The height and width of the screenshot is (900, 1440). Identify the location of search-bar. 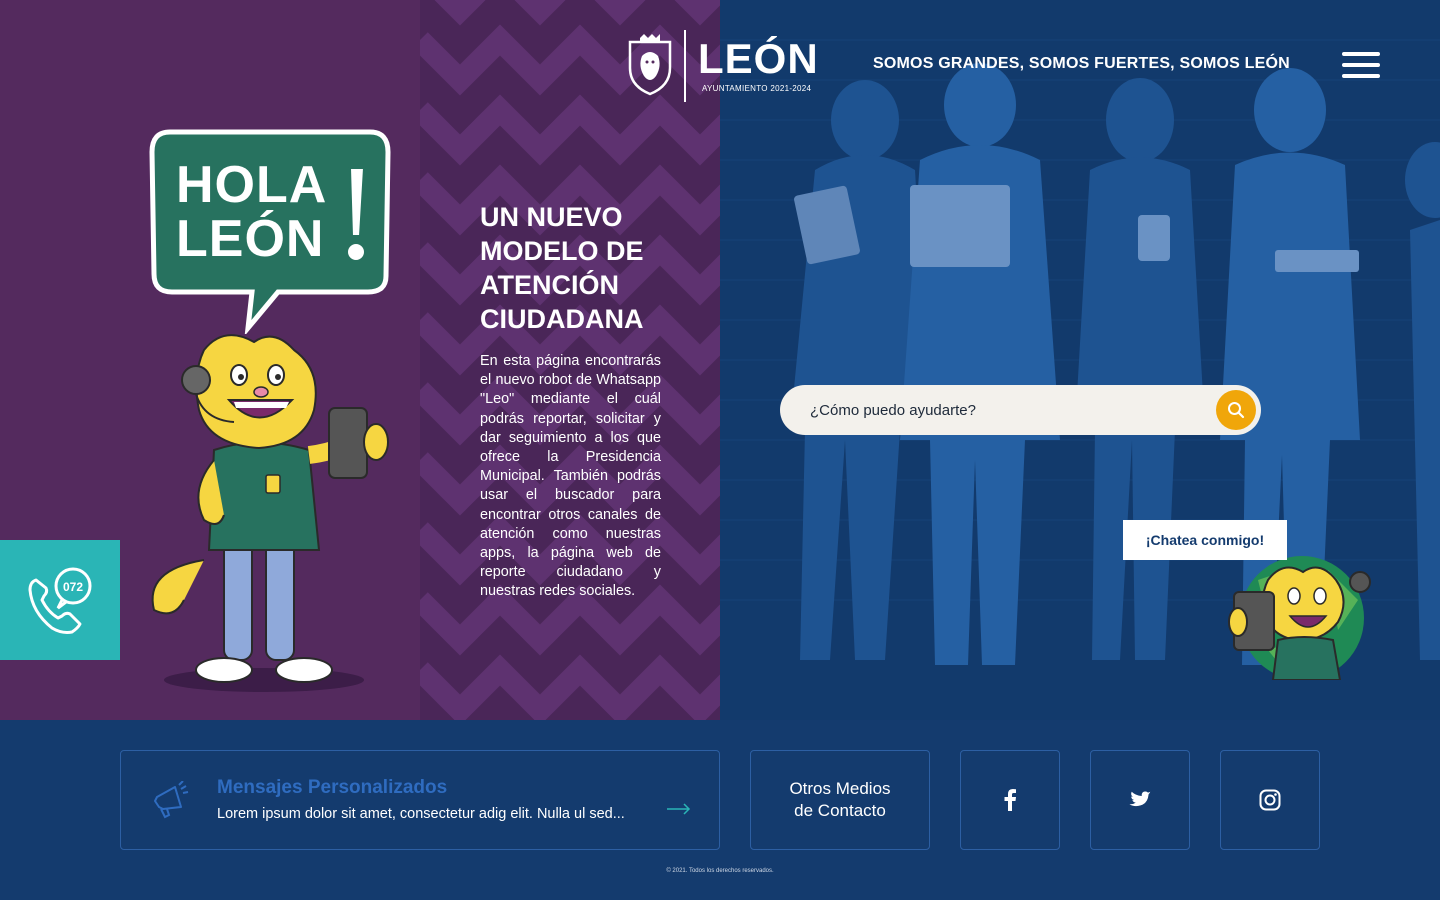
(1020, 410).